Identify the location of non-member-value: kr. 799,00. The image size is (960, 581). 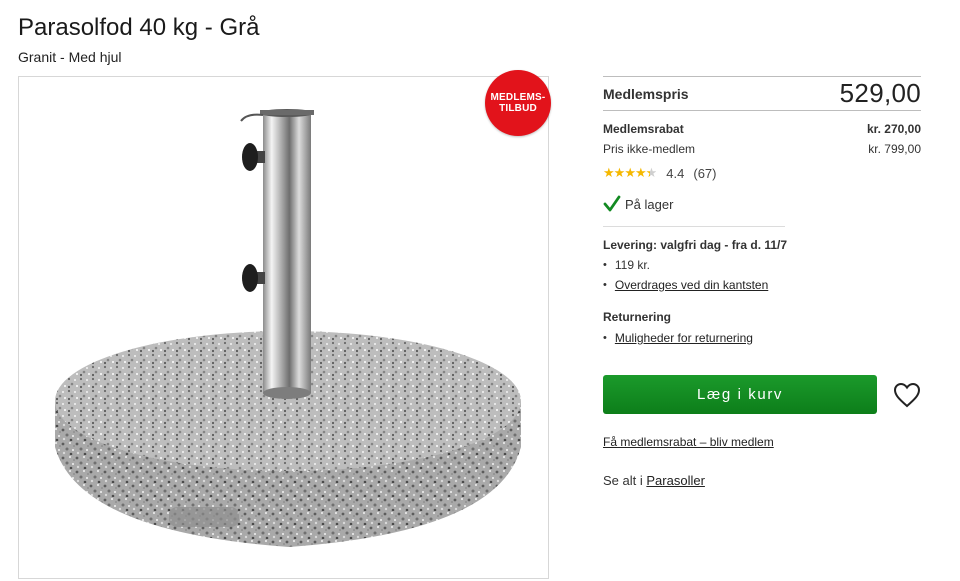
(894, 149).